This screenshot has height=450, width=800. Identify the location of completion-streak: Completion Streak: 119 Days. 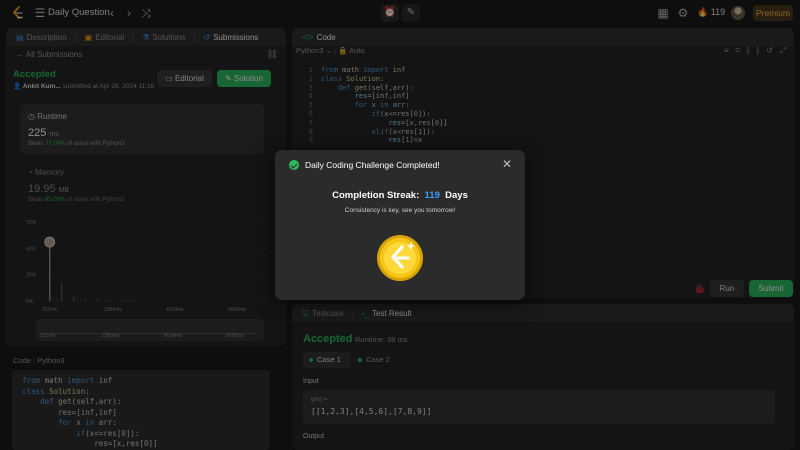
(400, 195).